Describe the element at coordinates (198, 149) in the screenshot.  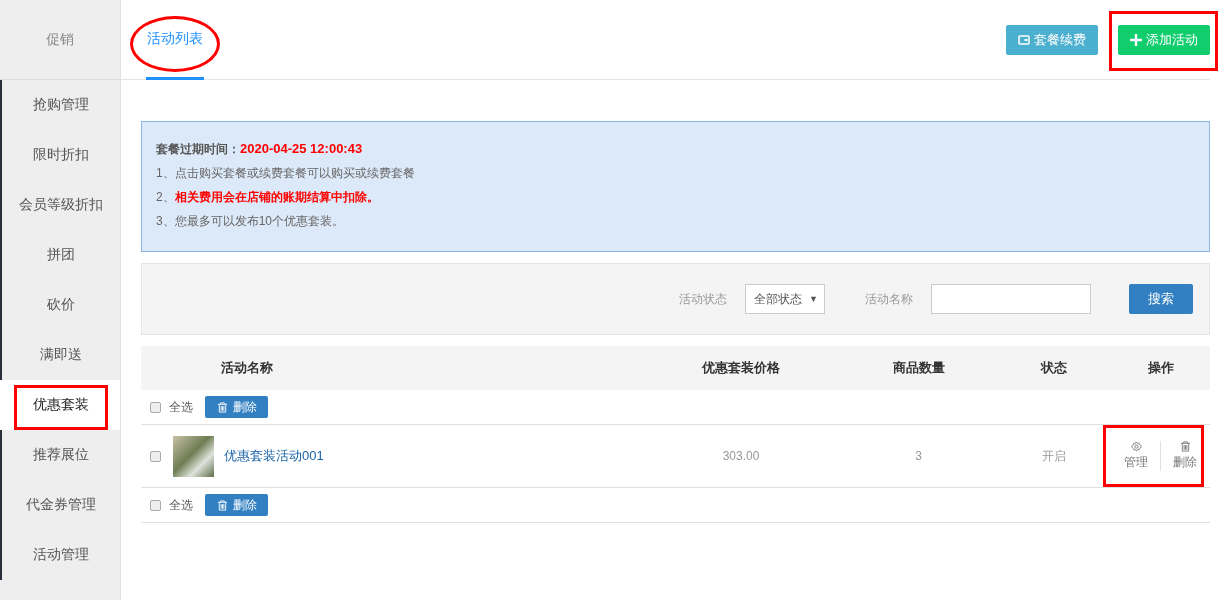
I see `expiry-label: 套餐过期时间：` at that location.